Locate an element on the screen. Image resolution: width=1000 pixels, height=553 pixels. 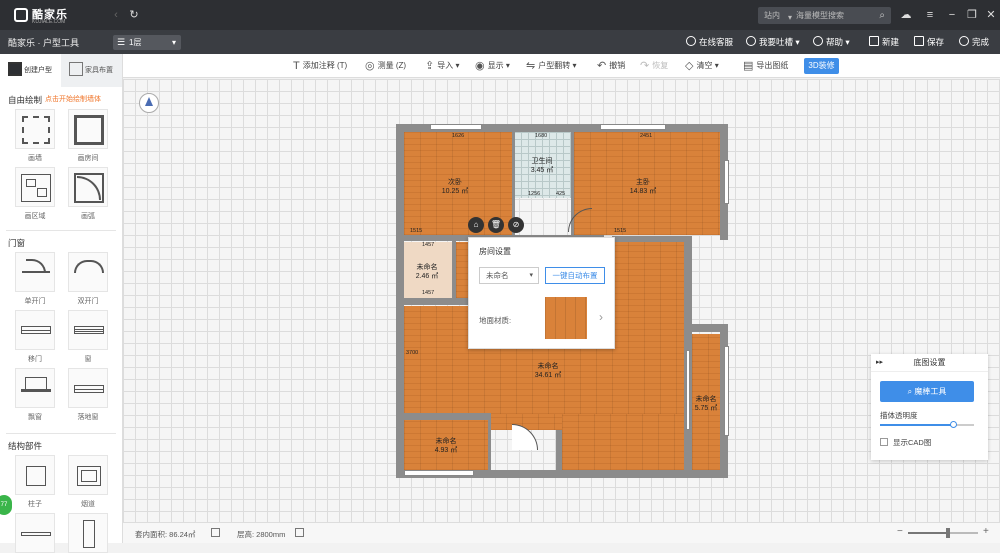
finish-button: 完成 is located at coordinates (974, 42).